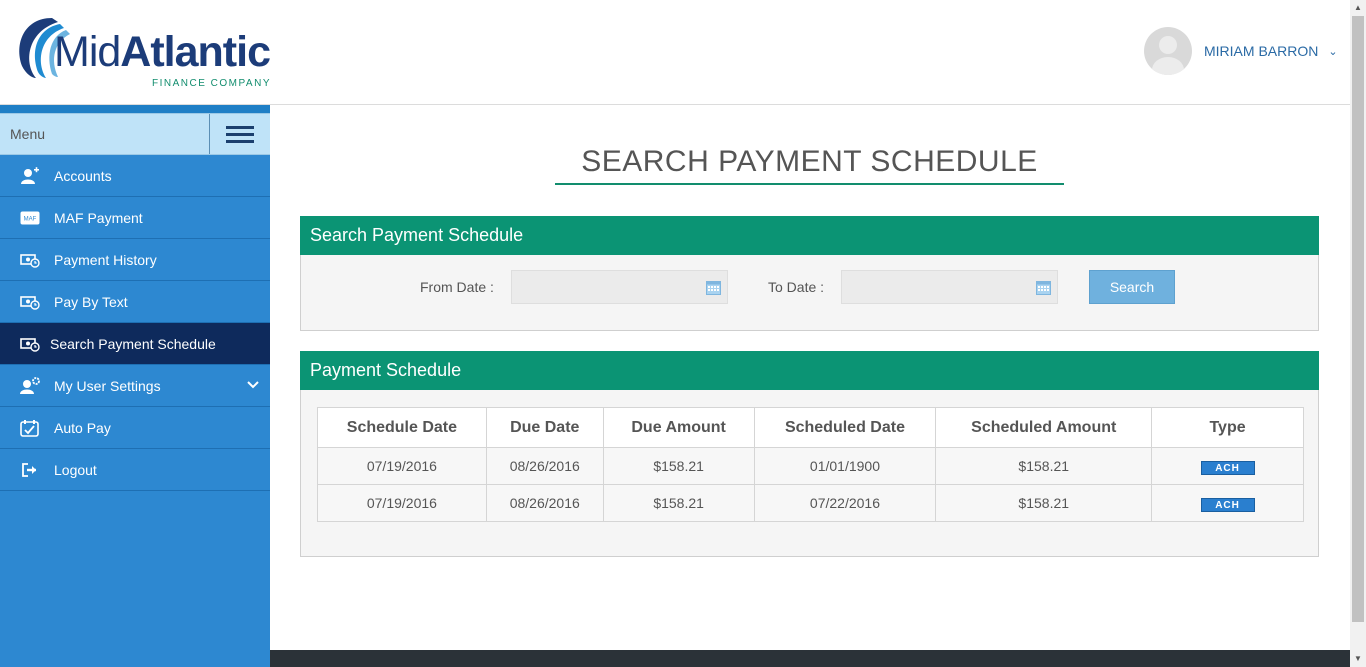 Image resolution: width=1366 pixels, height=667 pixels. What do you see at coordinates (1261, 51) in the screenshot?
I see `user-name: MIRIAM BARRON` at bounding box center [1261, 51].